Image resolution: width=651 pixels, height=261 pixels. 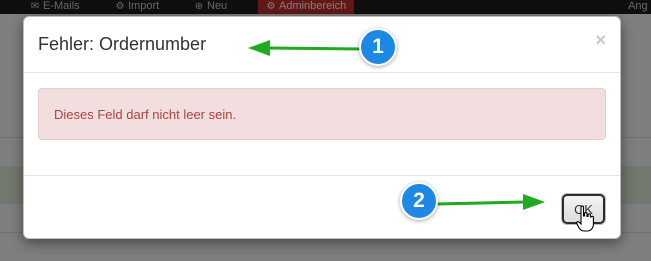 I want to click on dialog-title: Fehler: Ordernumber, so click(x=122, y=44).